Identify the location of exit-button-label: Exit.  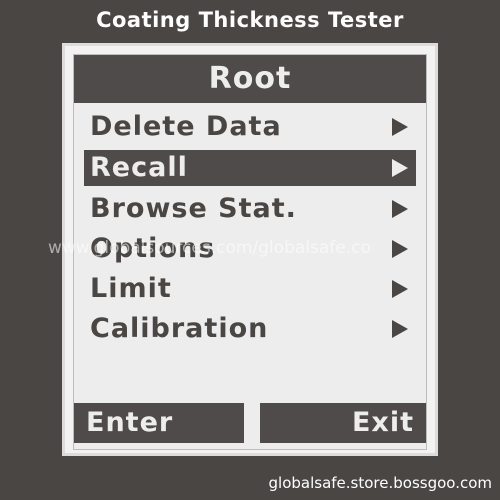
(382, 422).